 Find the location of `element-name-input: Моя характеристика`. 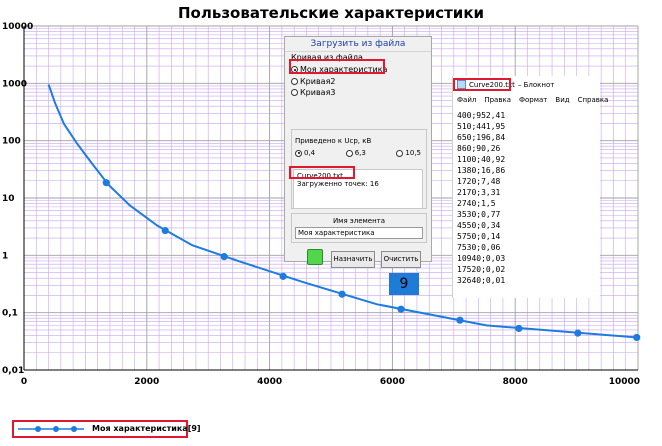

element-name-input: Моя характеристика is located at coordinates (359, 233).